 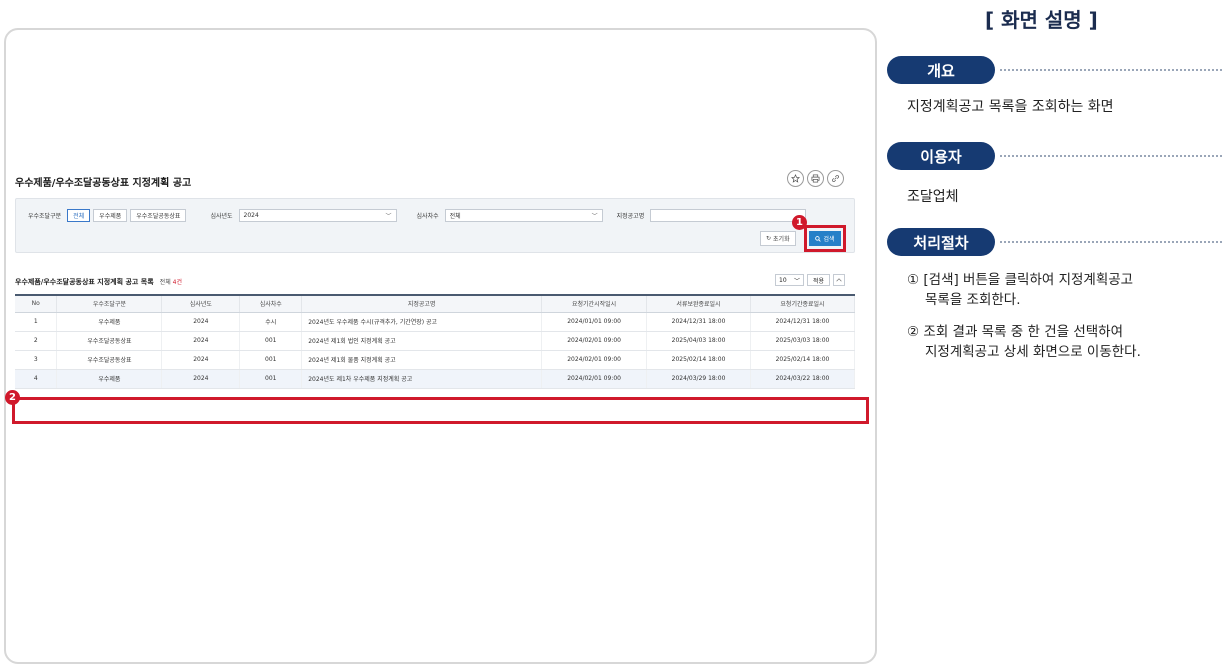 What do you see at coordinates (12, 397) in the screenshot?
I see `step-marker-2: 2` at bounding box center [12, 397].